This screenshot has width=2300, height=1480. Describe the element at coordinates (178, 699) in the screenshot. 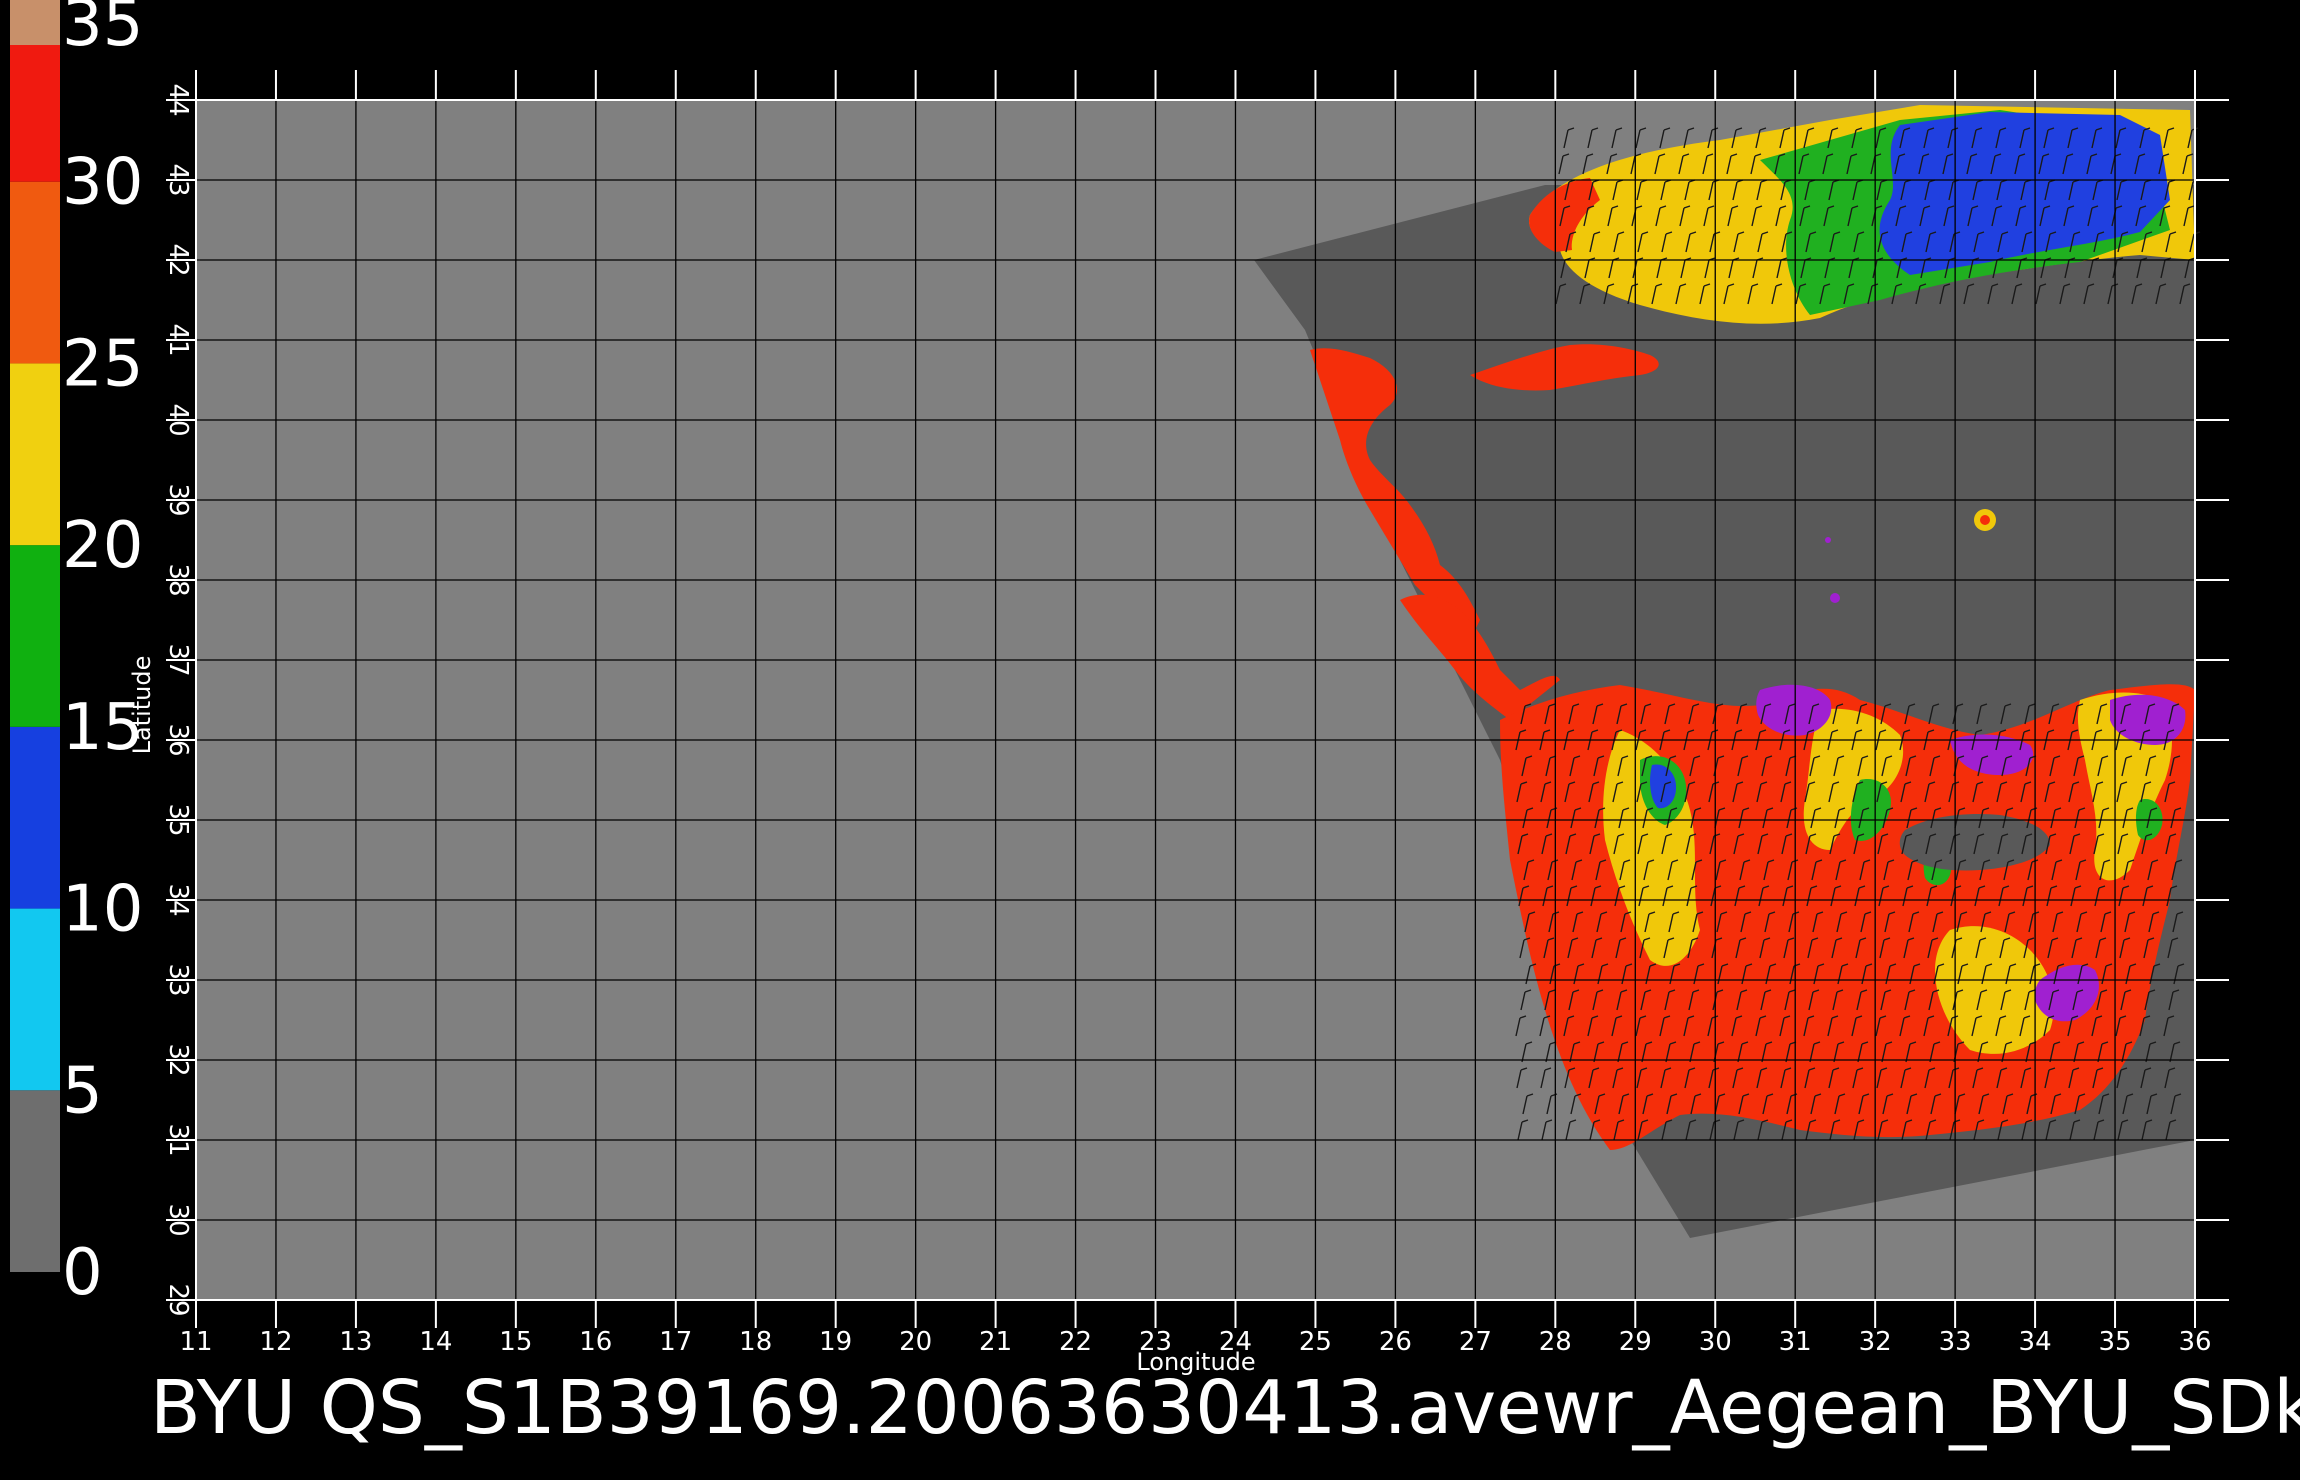

I see `latitude-tick-labels: 29 30 31 32 33 34 35 36 37 38 39 40 41 42 43 44` at that location.